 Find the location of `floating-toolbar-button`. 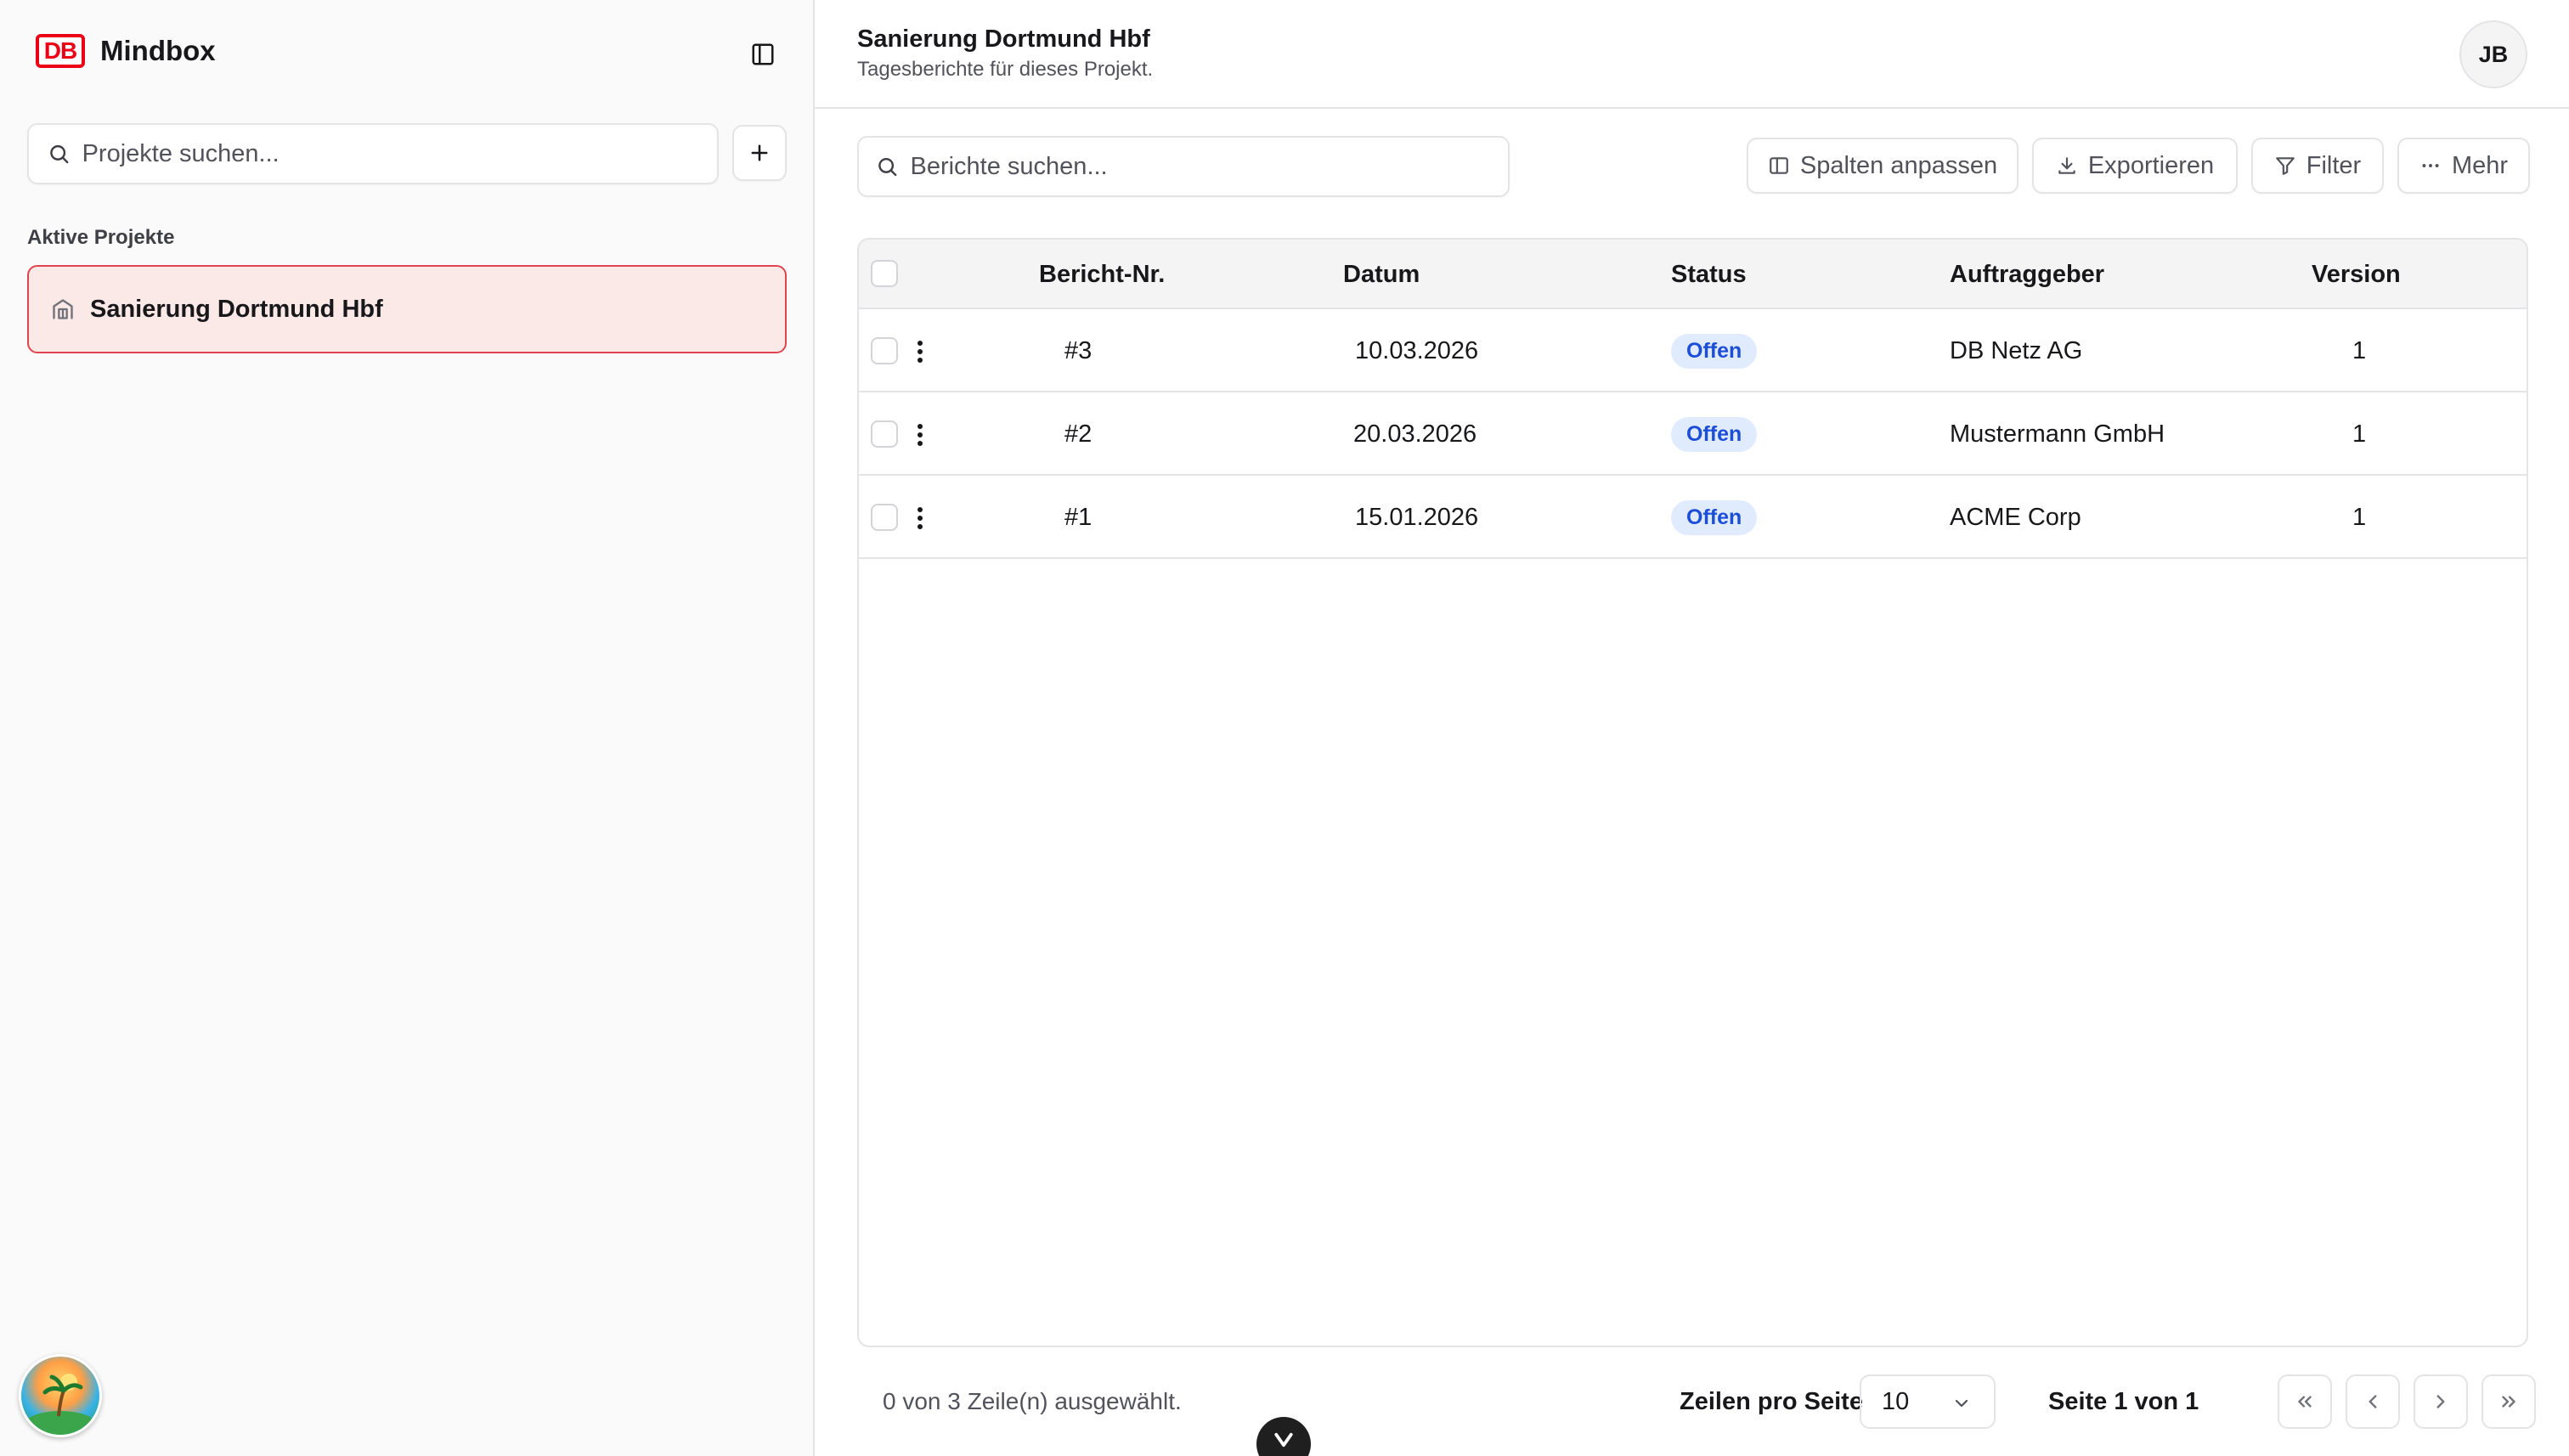

floating-toolbar-button is located at coordinates (1284, 1437).